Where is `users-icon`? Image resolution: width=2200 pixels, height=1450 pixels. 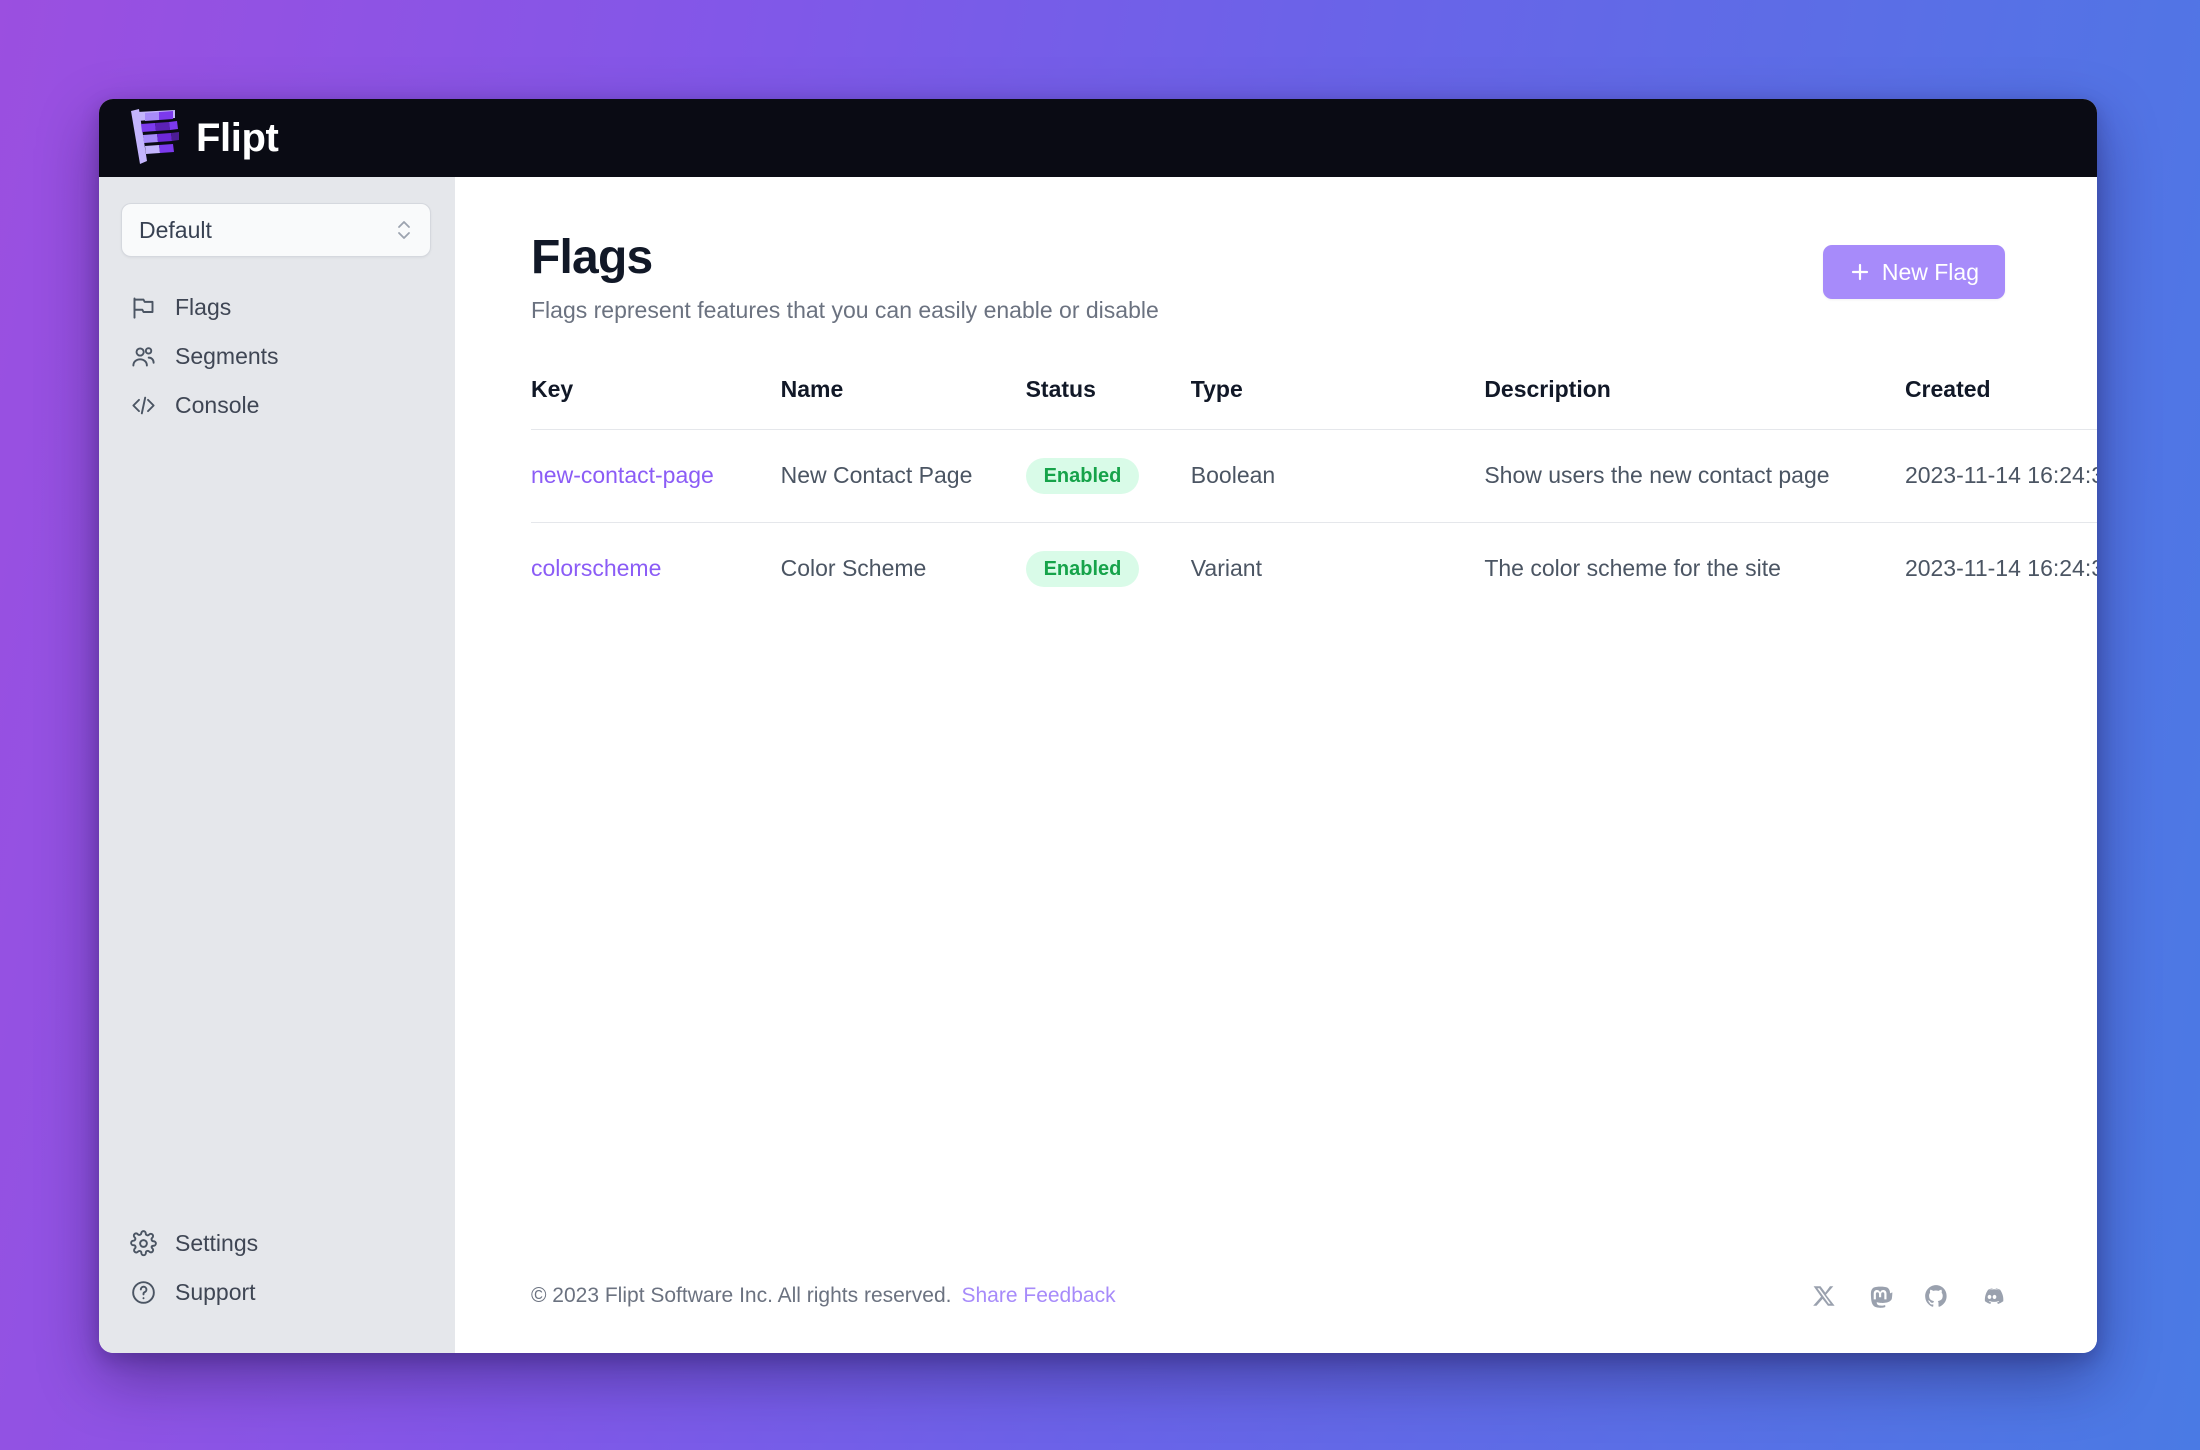
users-icon is located at coordinates (143, 357).